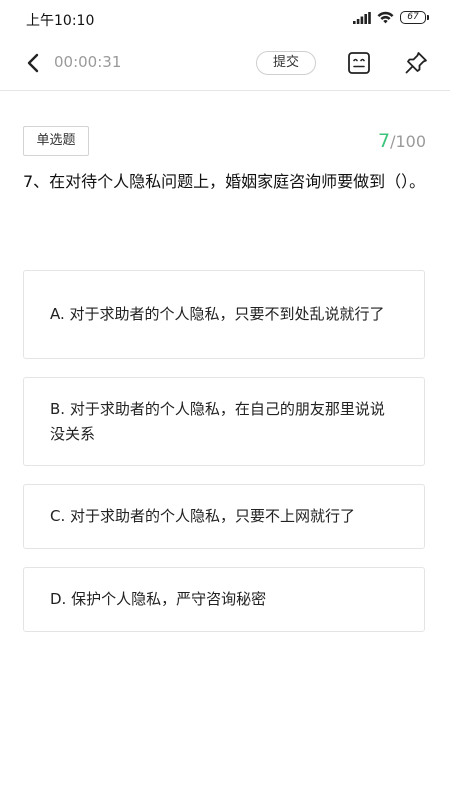 The image size is (450, 800). Describe the element at coordinates (158, 599) in the screenshot. I see `option-d-text: D. 保护个人隐私，严守咨询秘密` at that location.